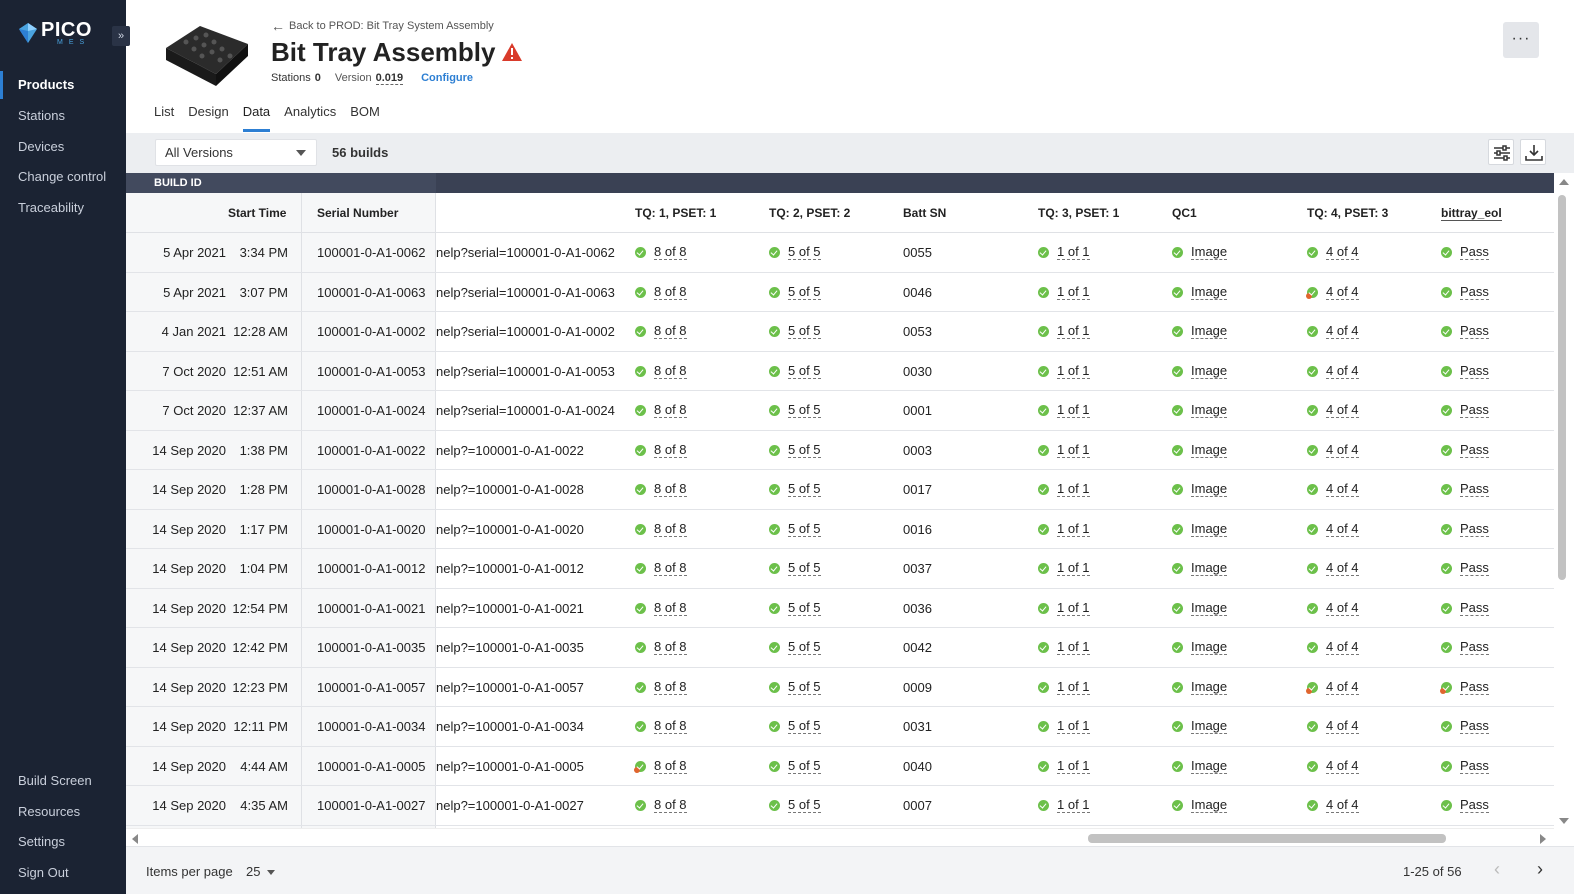  Describe the element at coordinates (371, 331) in the screenshot. I see `serial-number: 100001-0-A1-0002` at that location.